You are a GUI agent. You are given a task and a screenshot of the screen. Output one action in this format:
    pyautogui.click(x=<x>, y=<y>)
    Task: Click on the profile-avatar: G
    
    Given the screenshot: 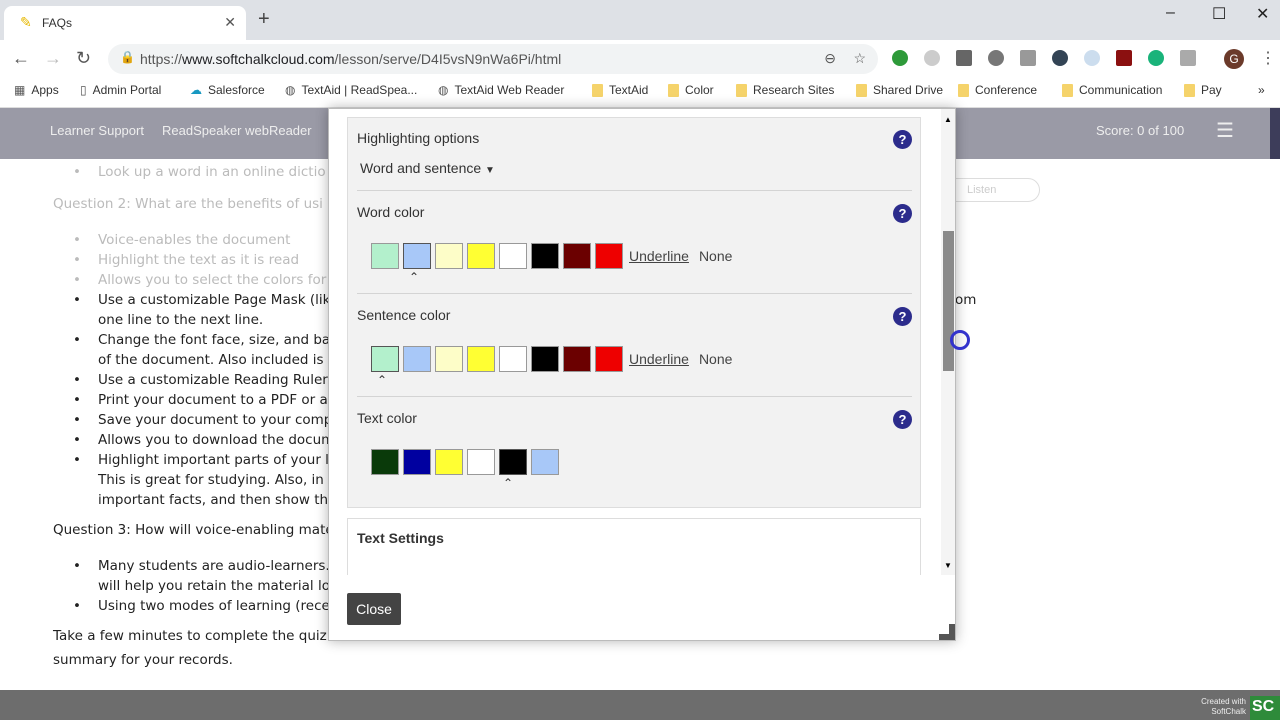 What is the action you would take?
    pyautogui.click(x=1234, y=59)
    